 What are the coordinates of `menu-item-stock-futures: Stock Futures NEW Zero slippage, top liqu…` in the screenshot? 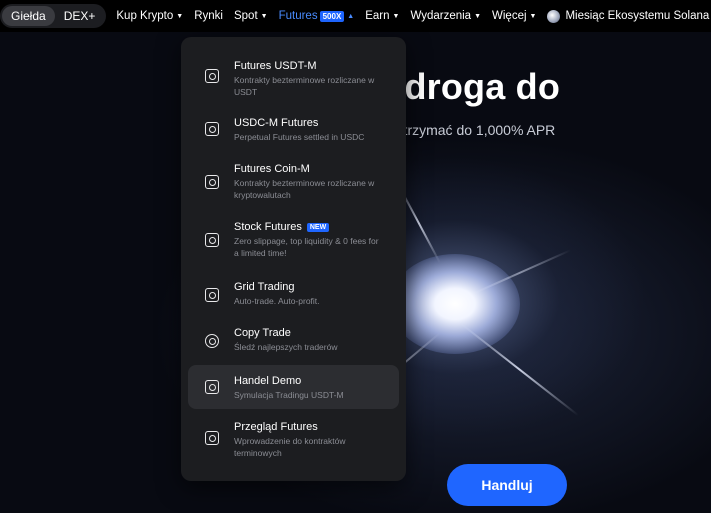 It's located at (293, 239).